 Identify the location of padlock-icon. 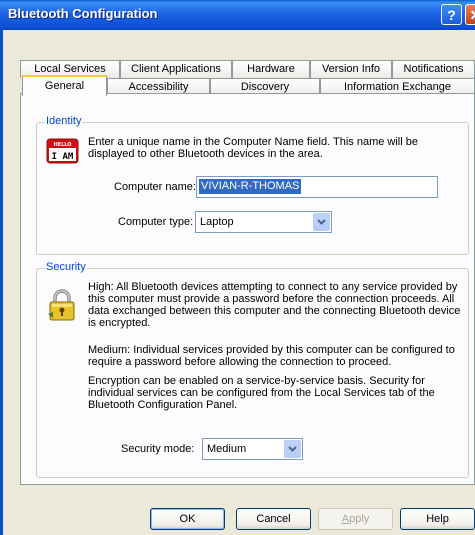
(61, 305).